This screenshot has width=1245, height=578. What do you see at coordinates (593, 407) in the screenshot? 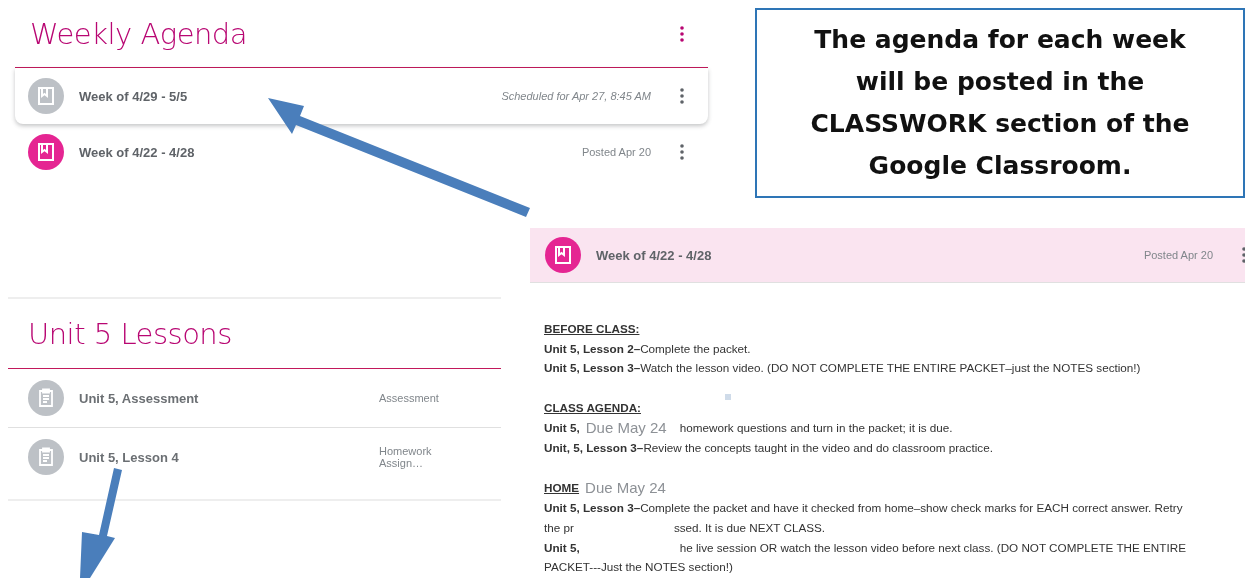
I see `section-heading: CLASS AGENDA:` at bounding box center [593, 407].